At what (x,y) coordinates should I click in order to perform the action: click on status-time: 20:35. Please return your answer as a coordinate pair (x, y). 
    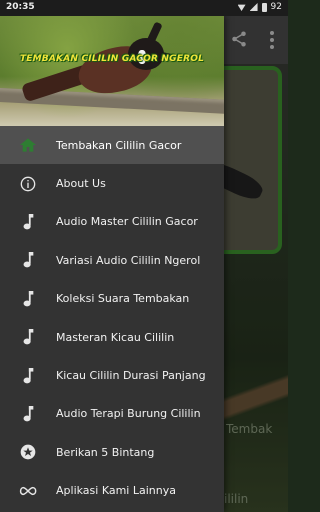
    Looking at the image, I should click on (20, 7).